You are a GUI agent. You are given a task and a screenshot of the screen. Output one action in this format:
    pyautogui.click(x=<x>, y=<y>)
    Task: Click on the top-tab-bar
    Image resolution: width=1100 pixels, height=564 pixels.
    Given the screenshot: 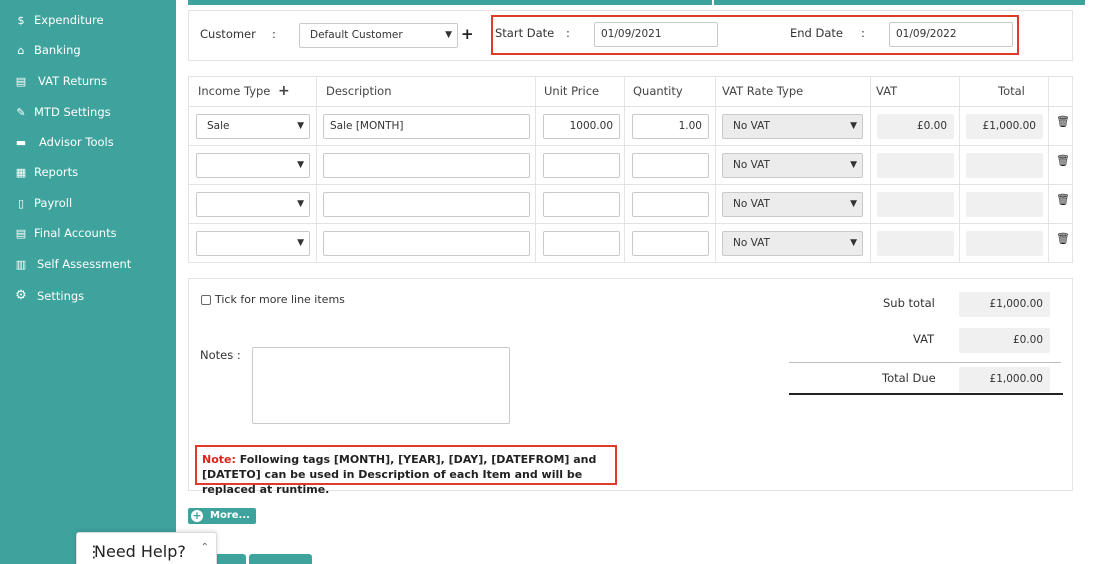 What is the action you would take?
    pyautogui.click(x=636, y=2)
    